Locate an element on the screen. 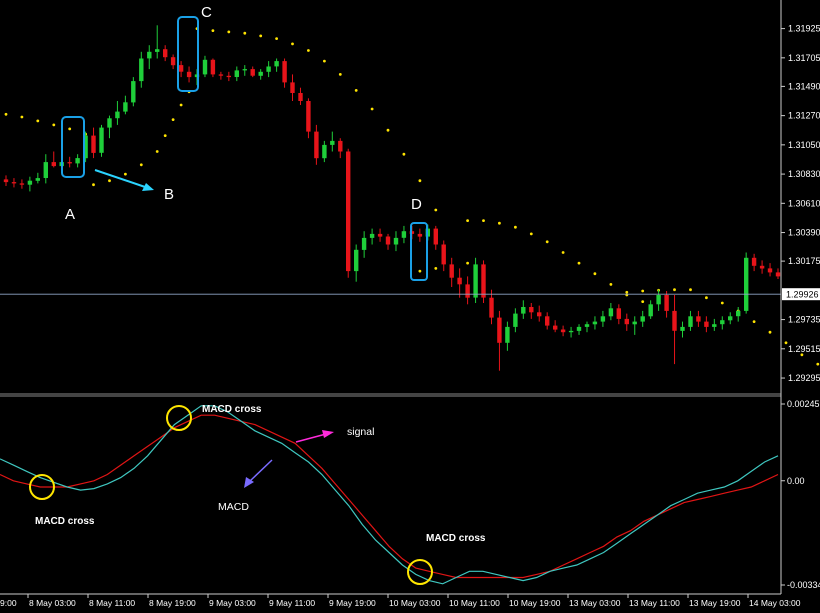  label-b: B is located at coordinates (169, 194).